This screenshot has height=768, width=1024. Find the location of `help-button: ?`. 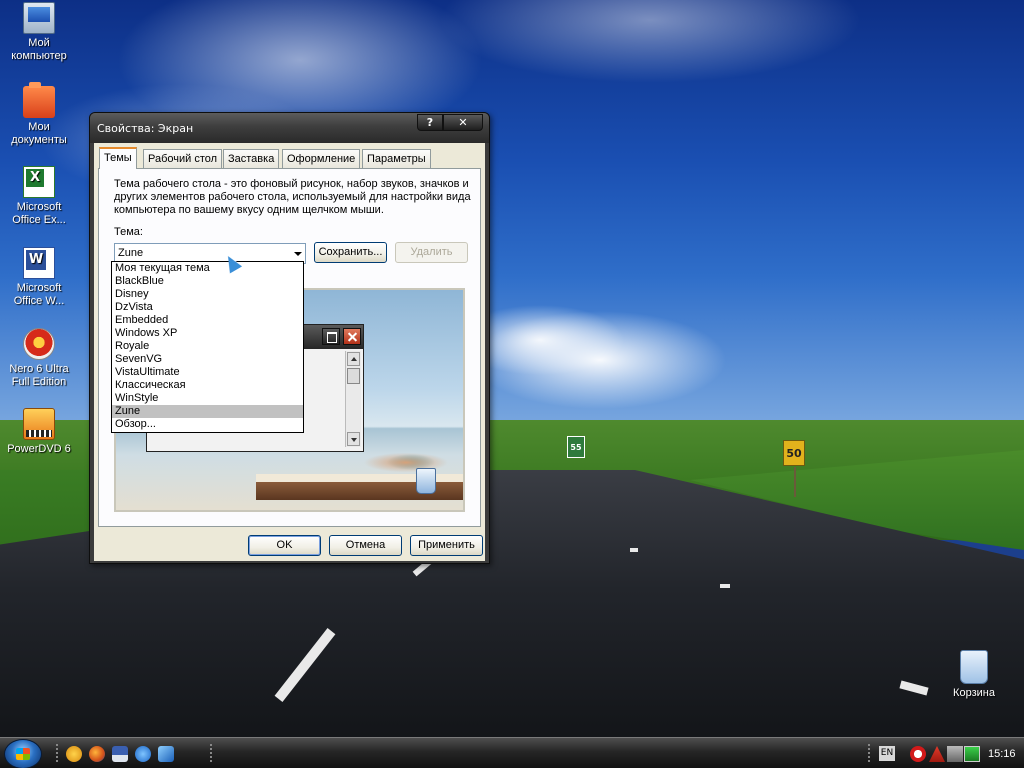

help-button: ? is located at coordinates (430, 122).